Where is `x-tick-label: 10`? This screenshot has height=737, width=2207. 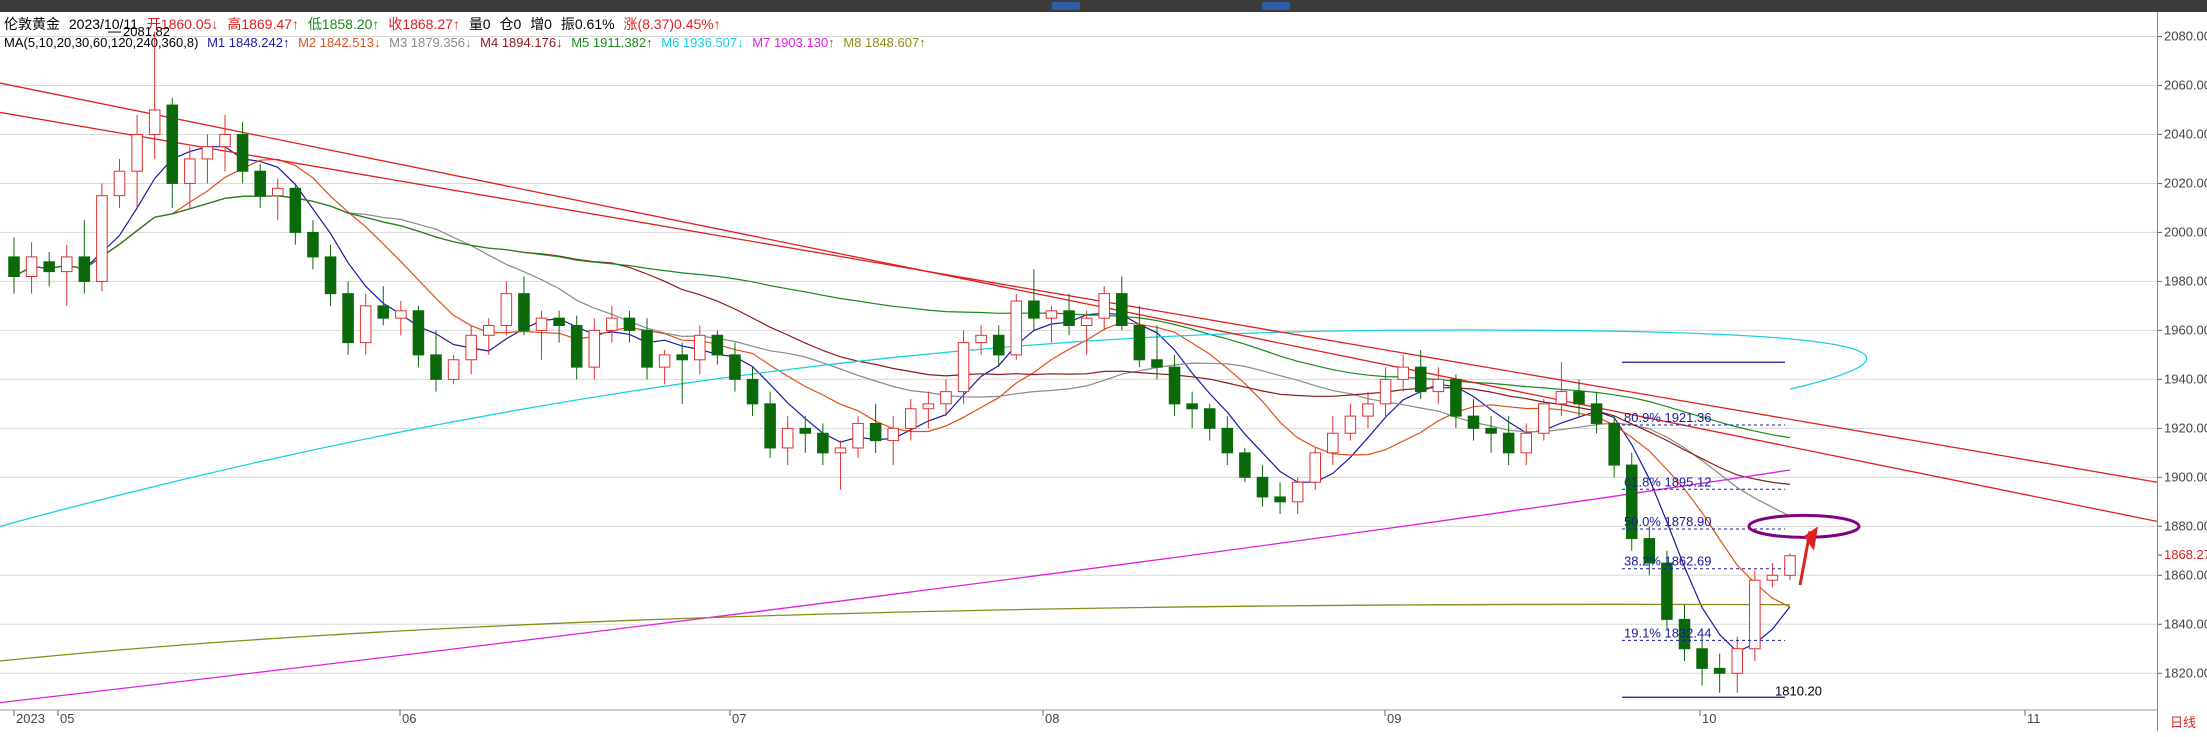 x-tick-label: 10 is located at coordinates (1709, 718).